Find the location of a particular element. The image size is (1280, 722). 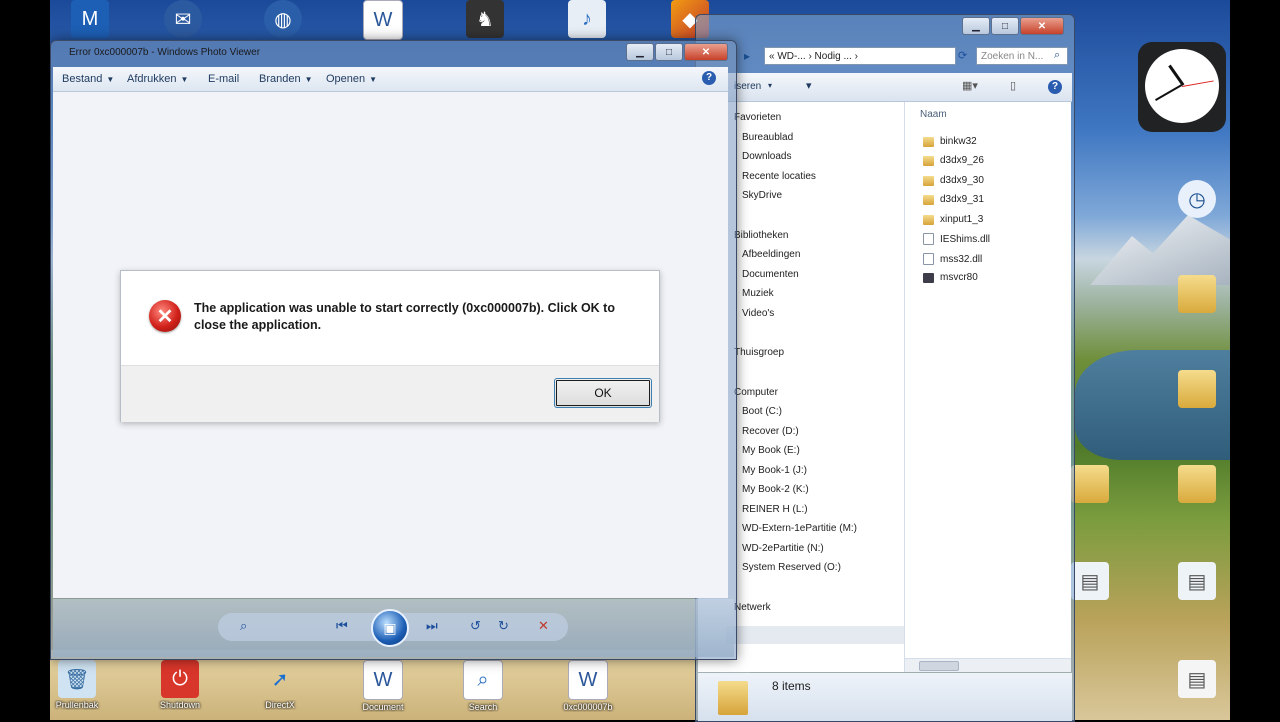

nav-item-drive-c: Boot (C:) is located at coordinates (762, 411).